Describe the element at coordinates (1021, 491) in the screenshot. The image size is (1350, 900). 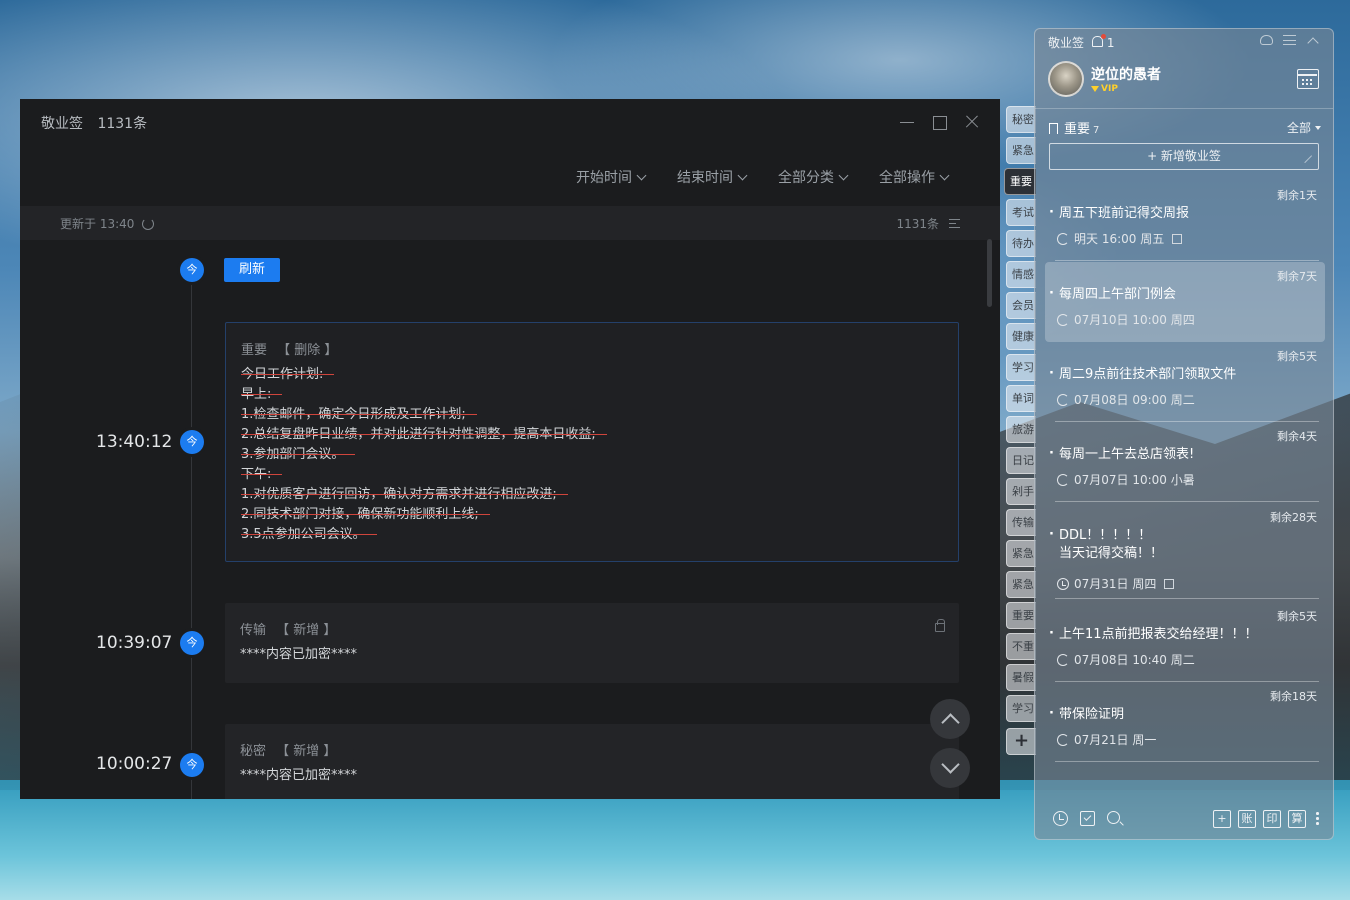
I see `tab-shopping: 剁手` at that location.